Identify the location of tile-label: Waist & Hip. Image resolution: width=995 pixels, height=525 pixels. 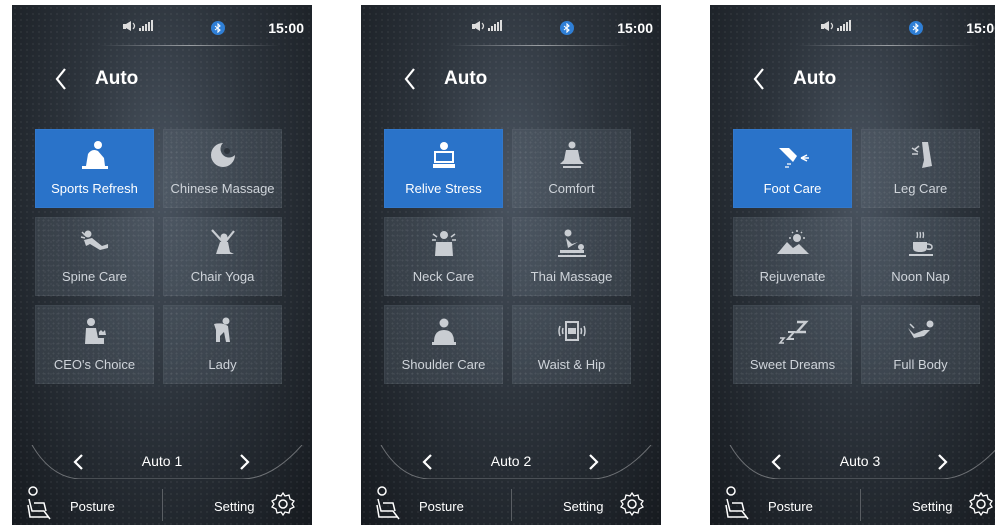
(571, 364).